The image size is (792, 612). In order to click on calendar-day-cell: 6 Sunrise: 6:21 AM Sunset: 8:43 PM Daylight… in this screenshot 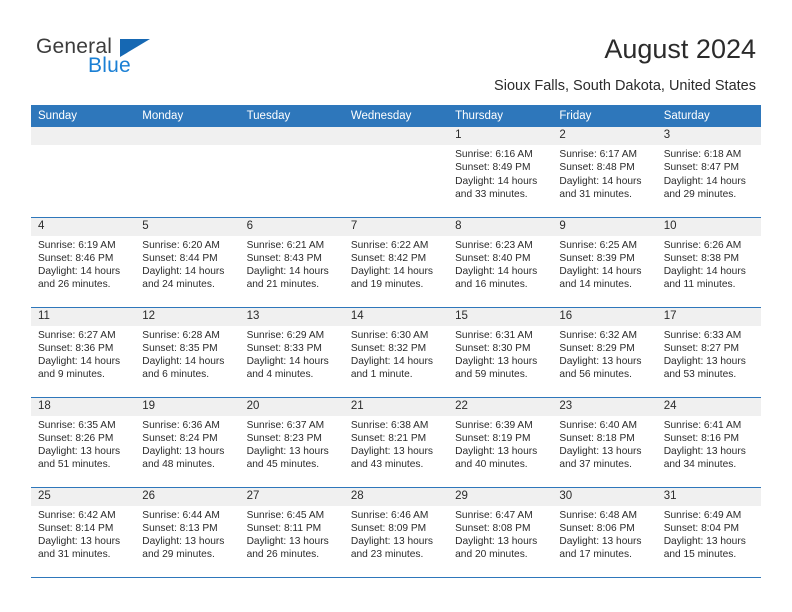, I will do `click(291, 261)`.